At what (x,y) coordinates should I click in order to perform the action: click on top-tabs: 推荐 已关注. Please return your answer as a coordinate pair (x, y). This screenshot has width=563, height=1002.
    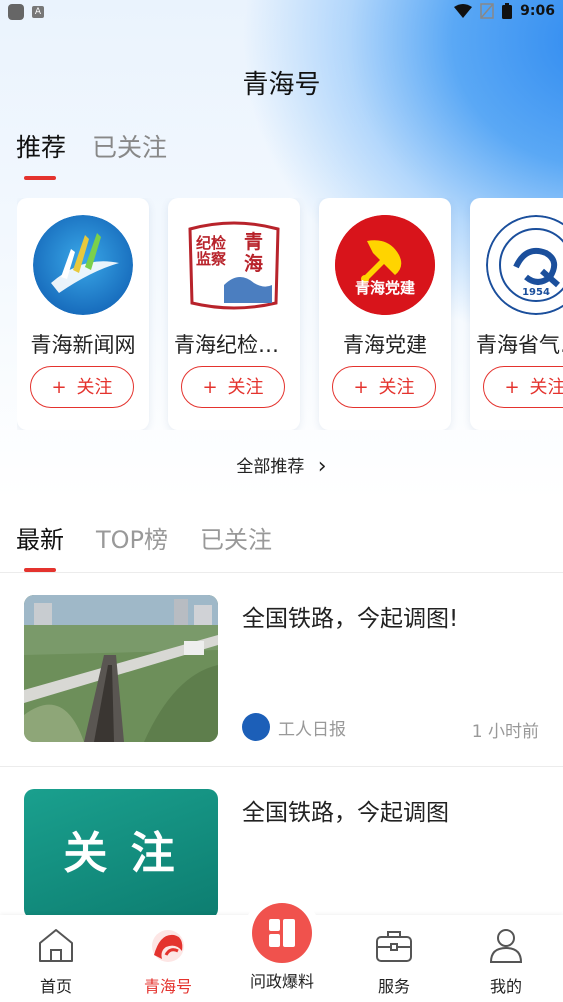
    Looking at the image, I should click on (91, 146).